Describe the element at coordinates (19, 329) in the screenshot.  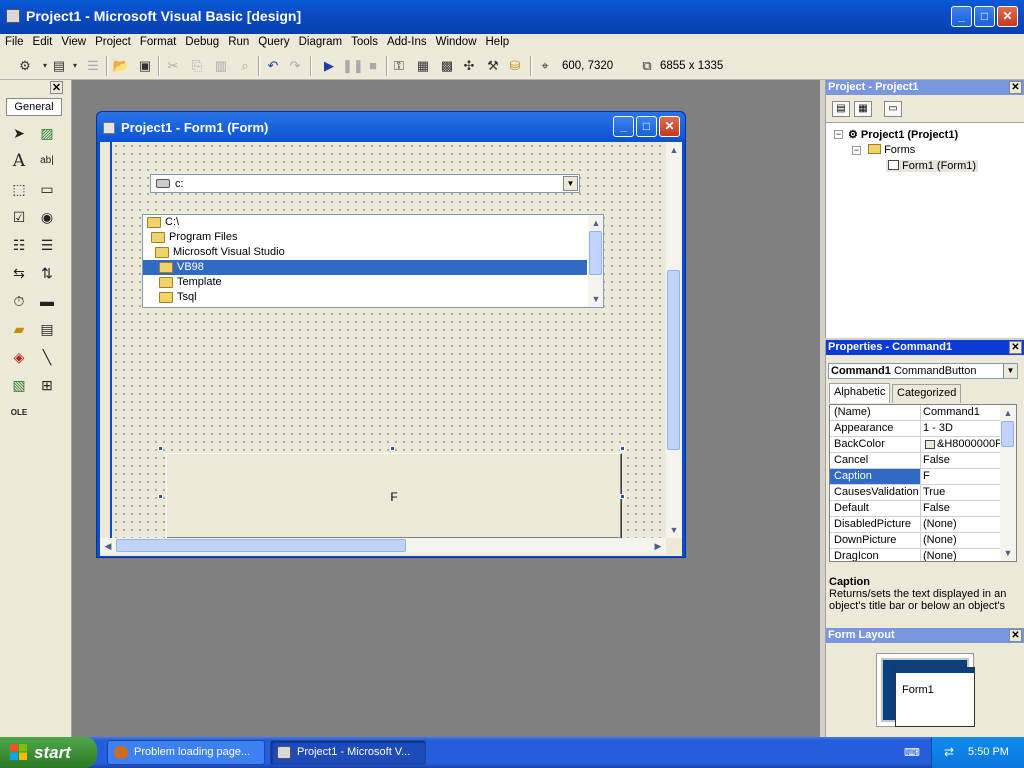
I see `dirlistbox-tool-icon: ▰` at that location.